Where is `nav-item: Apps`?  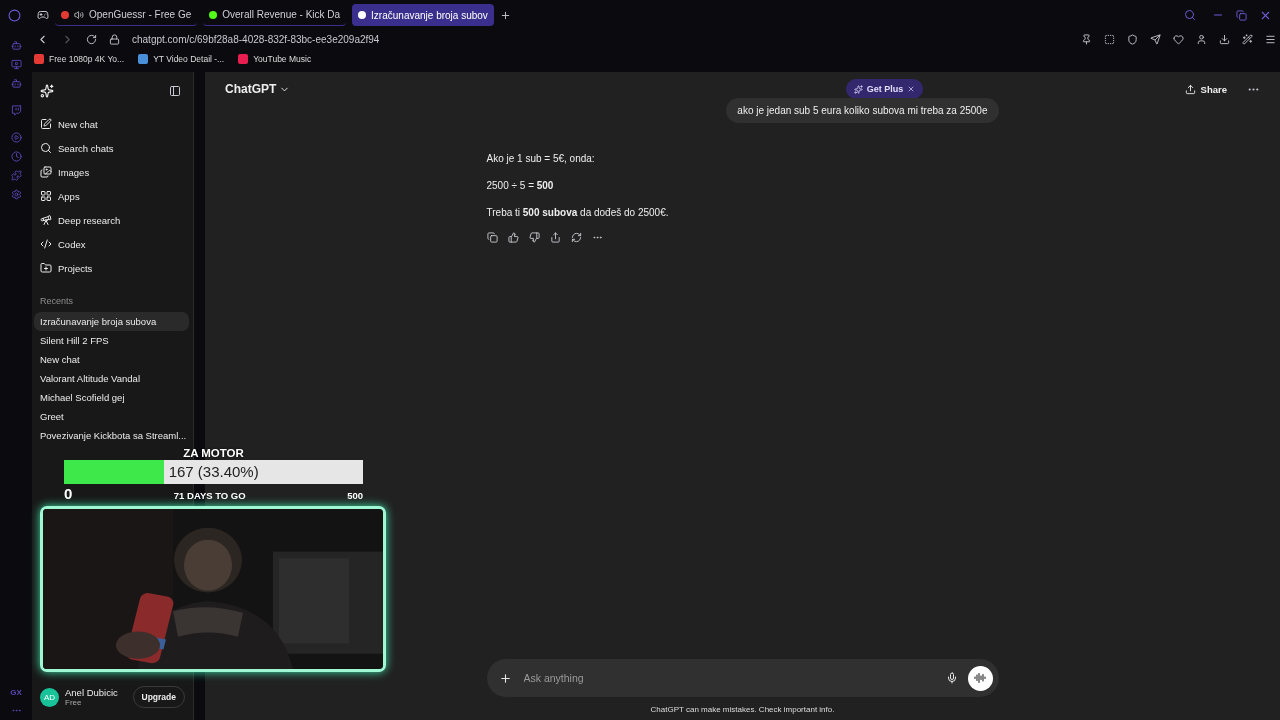 nav-item: Apps is located at coordinates (112, 196).